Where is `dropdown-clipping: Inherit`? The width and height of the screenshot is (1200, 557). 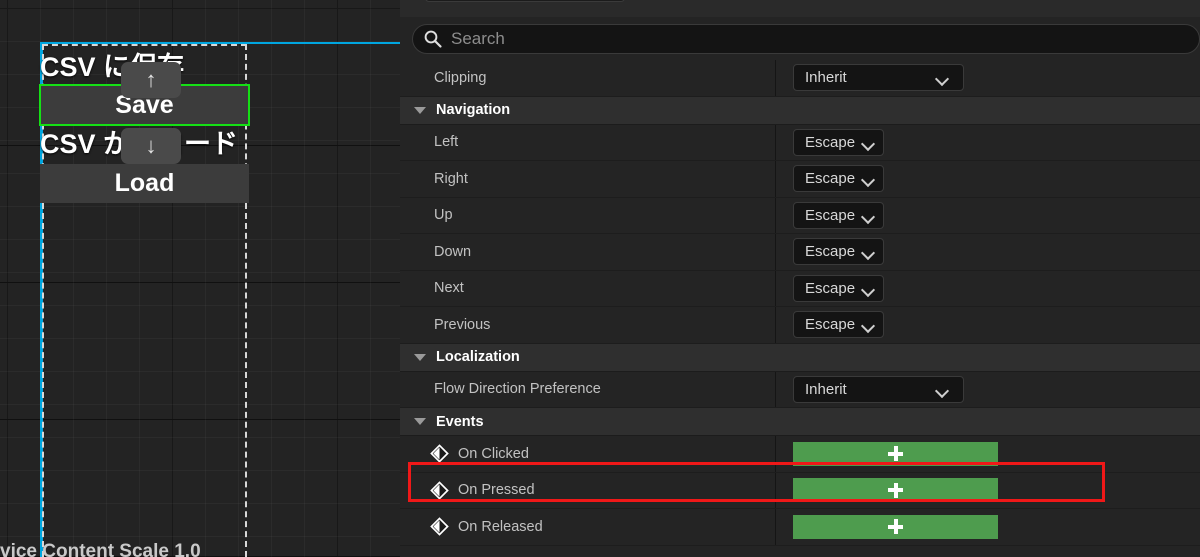
dropdown-clipping: Inherit is located at coordinates (878, 78).